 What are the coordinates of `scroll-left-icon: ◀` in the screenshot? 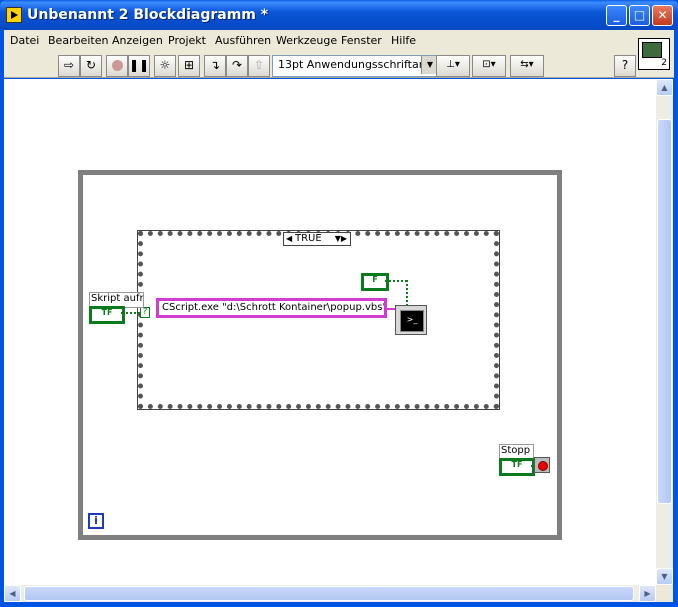 It's located at (12, 593).